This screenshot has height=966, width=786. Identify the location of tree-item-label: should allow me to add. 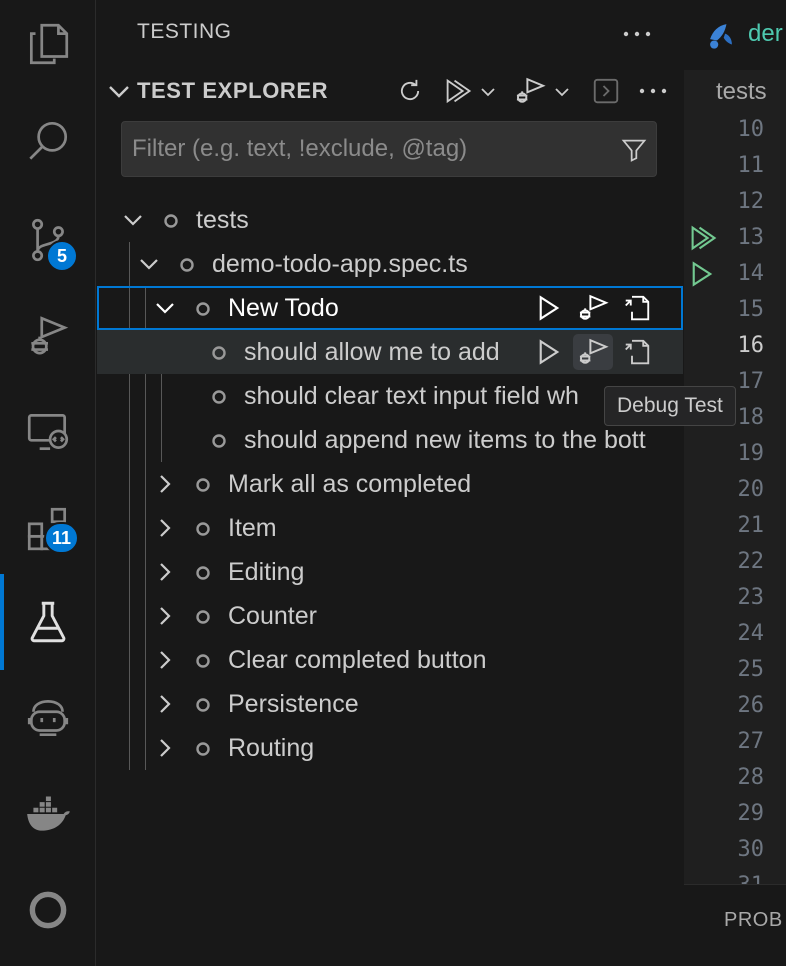
(372, 352).